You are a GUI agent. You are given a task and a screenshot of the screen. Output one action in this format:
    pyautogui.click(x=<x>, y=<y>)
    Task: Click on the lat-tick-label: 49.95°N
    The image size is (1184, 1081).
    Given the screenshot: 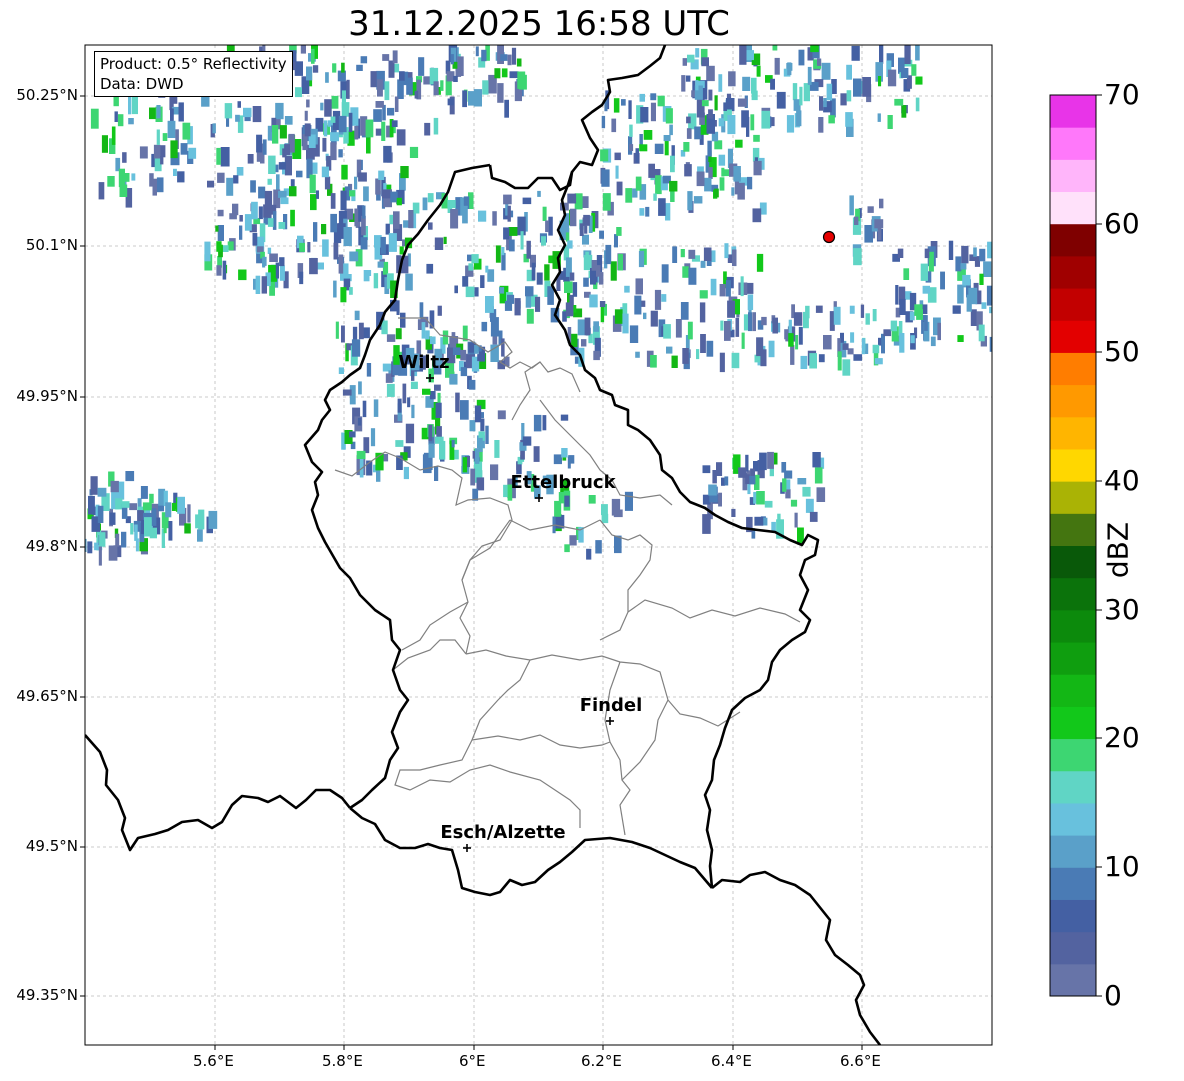 What is the action you would take?
    pyautogui.click(x=47, y=396)
    